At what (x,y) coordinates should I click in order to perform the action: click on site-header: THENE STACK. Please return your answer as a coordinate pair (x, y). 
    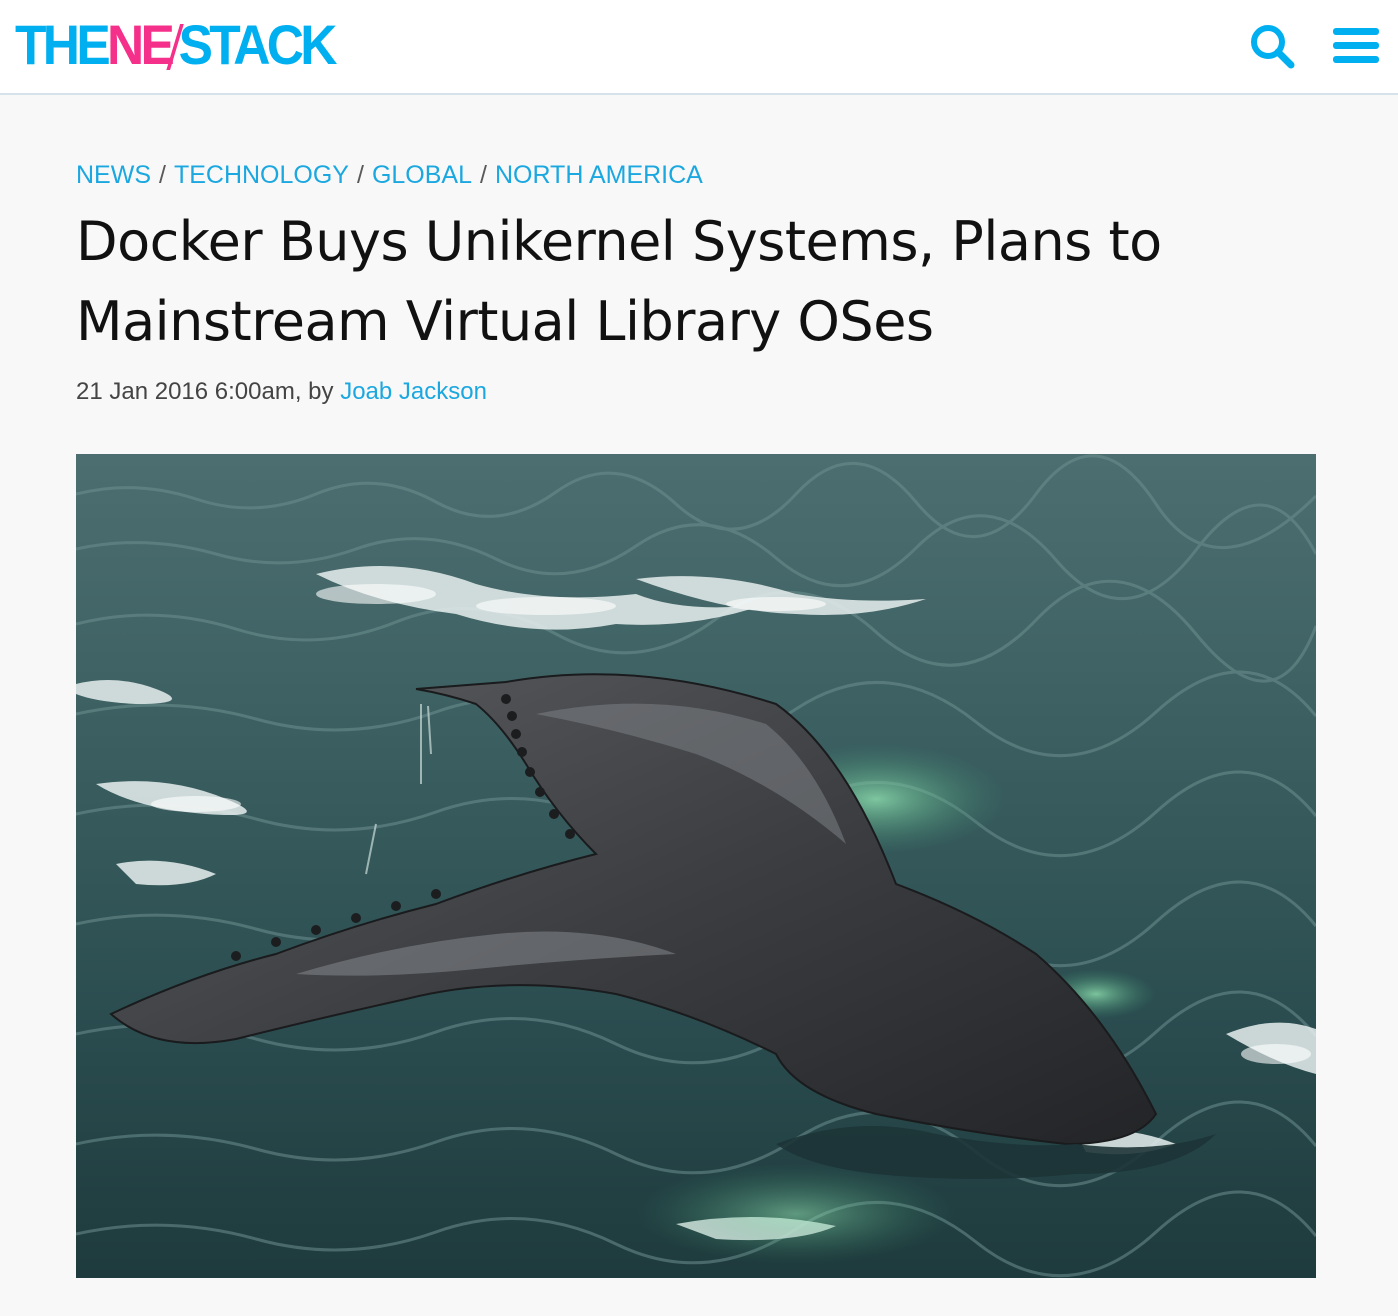
    Looking at the image, I should click on (699, 47).